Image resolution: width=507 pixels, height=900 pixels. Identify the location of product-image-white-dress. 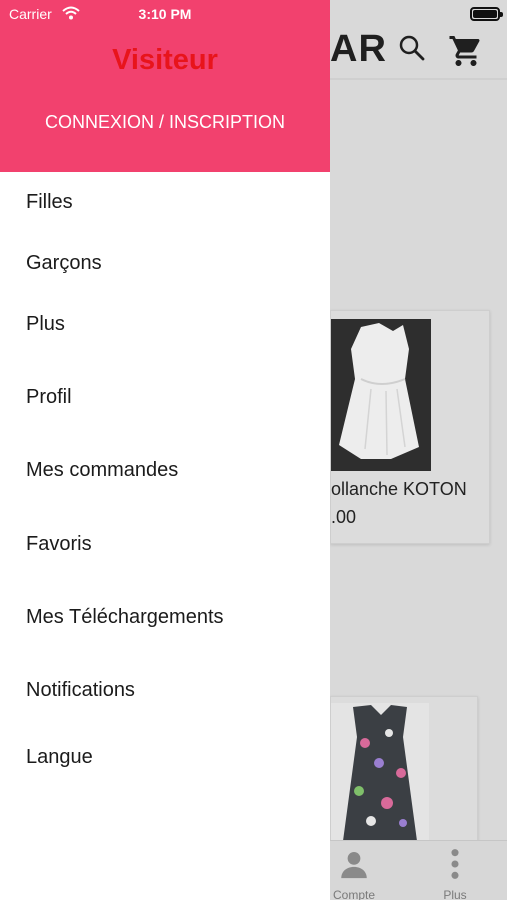
(381, 395).